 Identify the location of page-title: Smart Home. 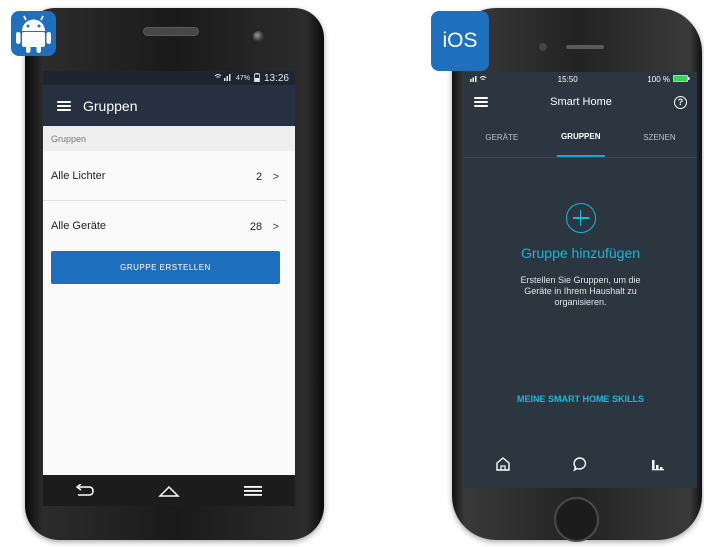
(581, 102).